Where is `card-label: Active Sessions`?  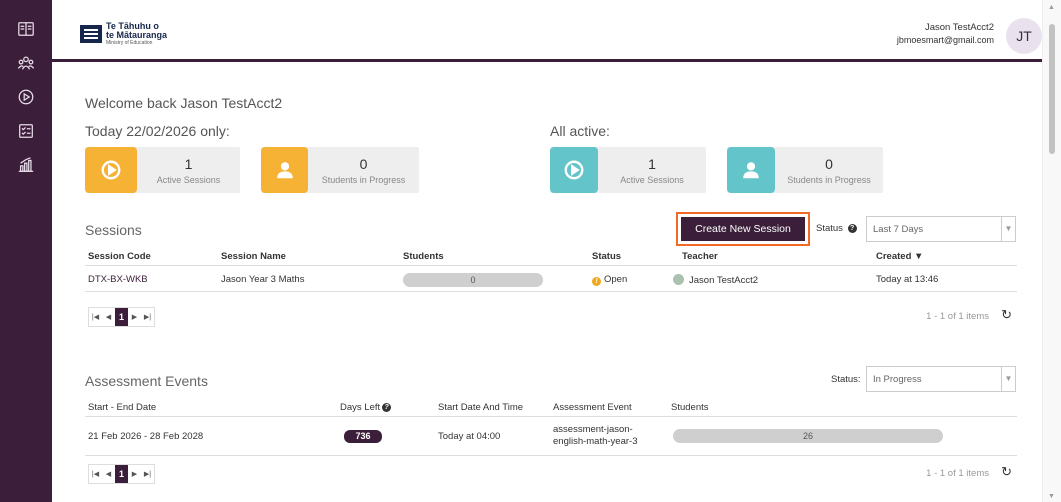 card-label: Active Sessions is located at coordinates (188, 180).